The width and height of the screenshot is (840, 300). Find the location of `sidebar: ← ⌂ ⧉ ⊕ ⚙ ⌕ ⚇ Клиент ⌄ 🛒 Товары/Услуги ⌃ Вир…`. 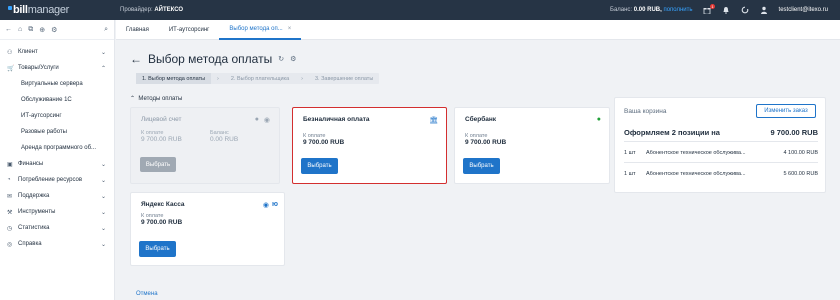

sidebar: ← ⌂ ⧉ ⊕ ⚙ ⌕ ⚇ Клиент ⌄ 🛒 Товары/Услуги ⌃ Вир… is located at coordinates (57, 160).